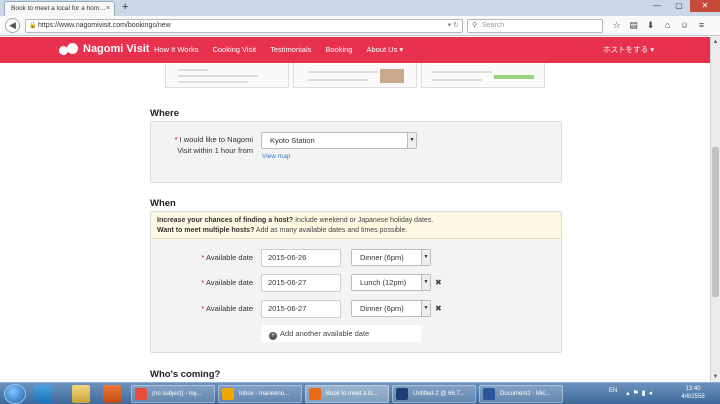 This screenshot has height=404, width=720. I want to click on site-logo: Nagomi Visit, so click(104, 49).